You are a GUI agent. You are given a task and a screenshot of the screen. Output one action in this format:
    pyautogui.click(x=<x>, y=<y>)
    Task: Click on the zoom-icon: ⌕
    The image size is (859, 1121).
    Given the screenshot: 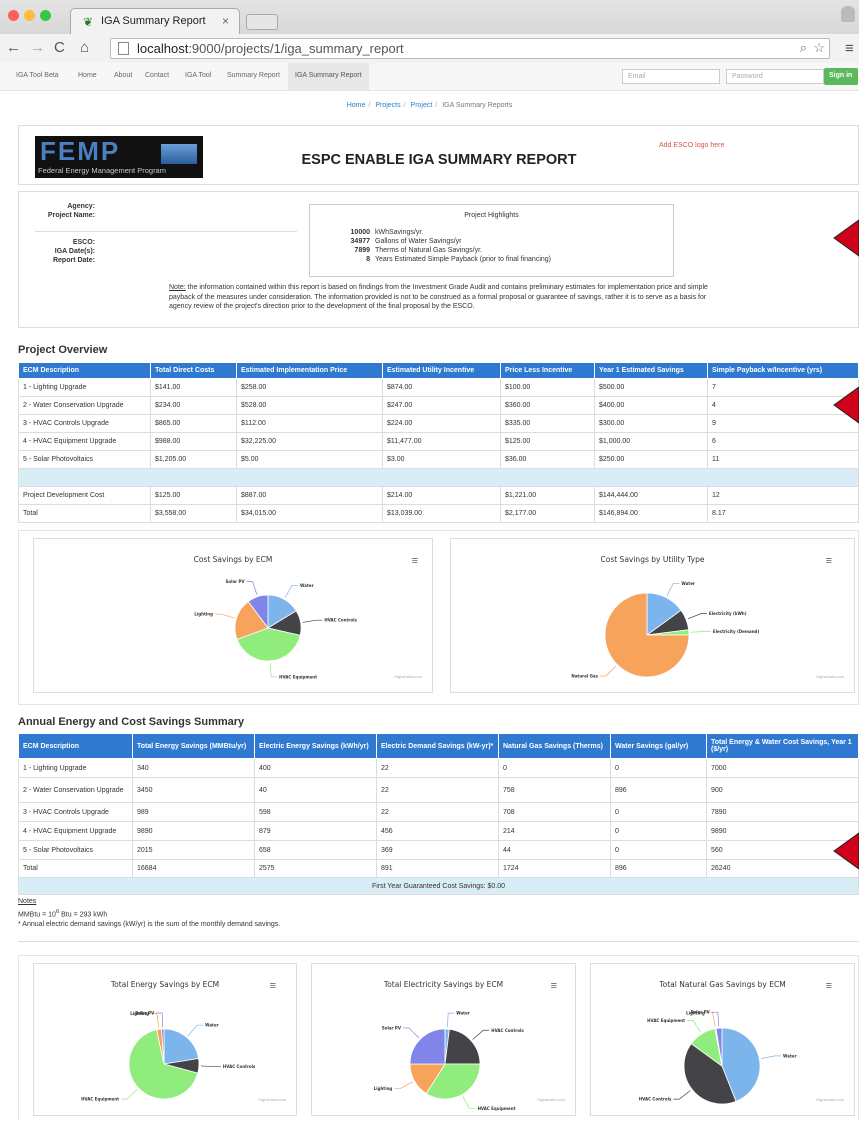 What is the action you would take?
    pyautogui.click(x=803, y=48)
    